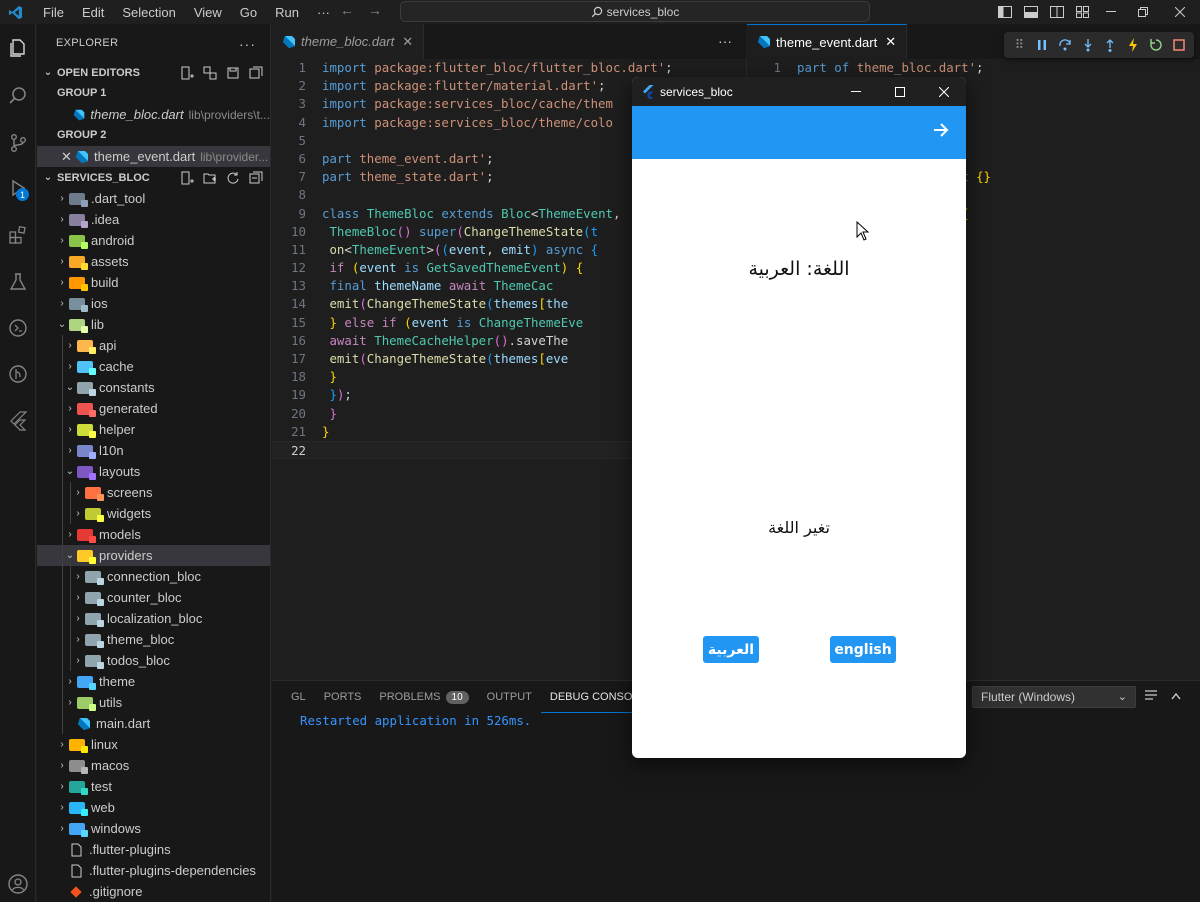 The image size is (1200, 902). What do you see at coordinates (153, 828) in the screenshot?
I see `tree-item: › windows` at bounding box center [153, 828].